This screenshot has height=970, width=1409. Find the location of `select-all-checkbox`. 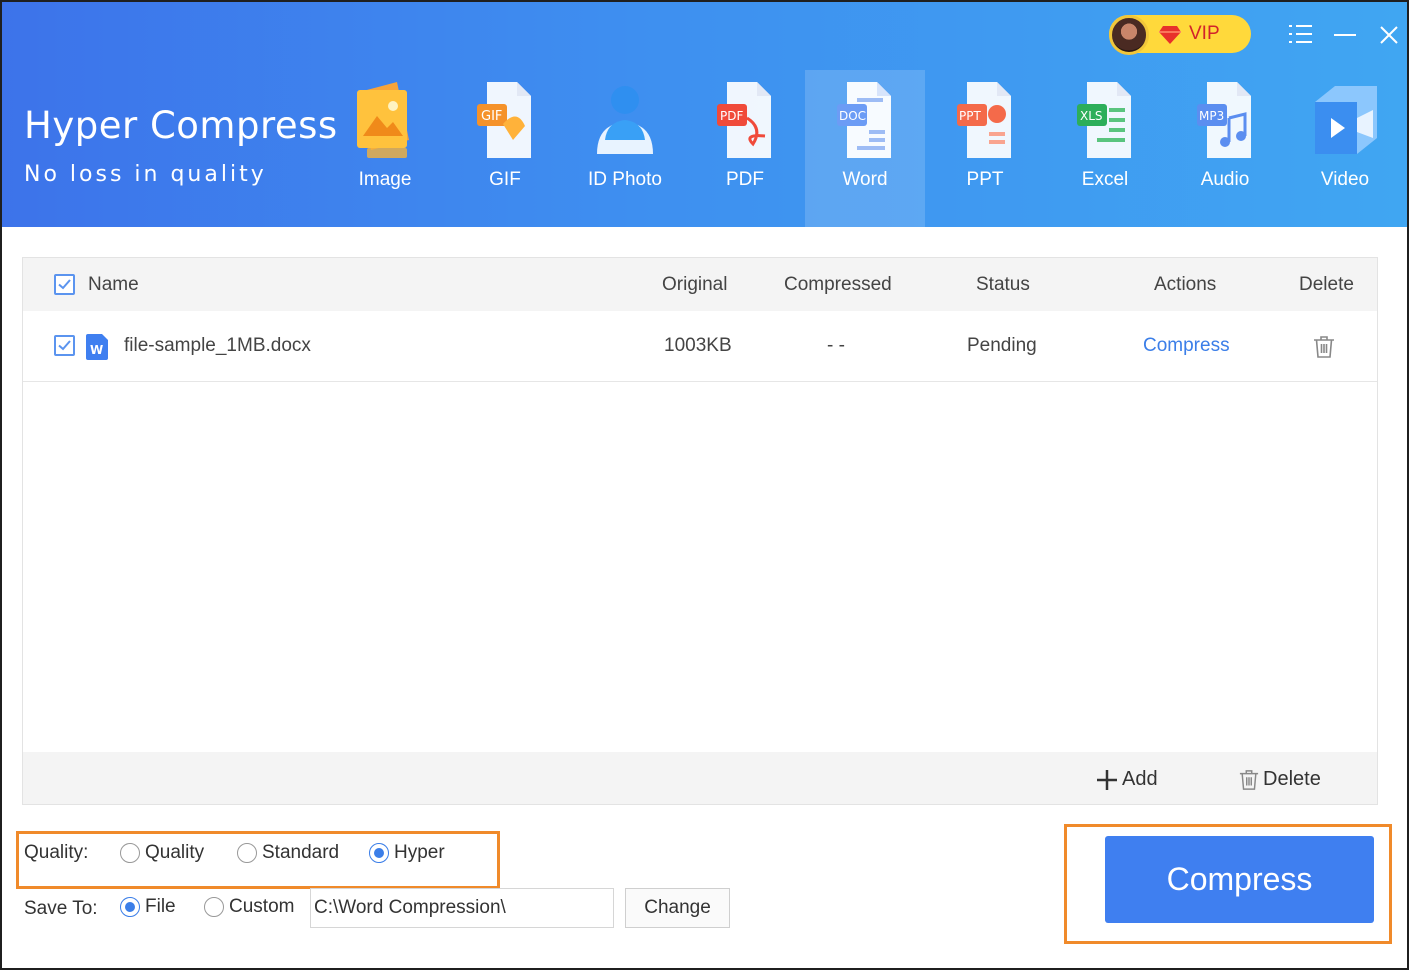

select-all-checkbox is located at coordinates (64, 284).